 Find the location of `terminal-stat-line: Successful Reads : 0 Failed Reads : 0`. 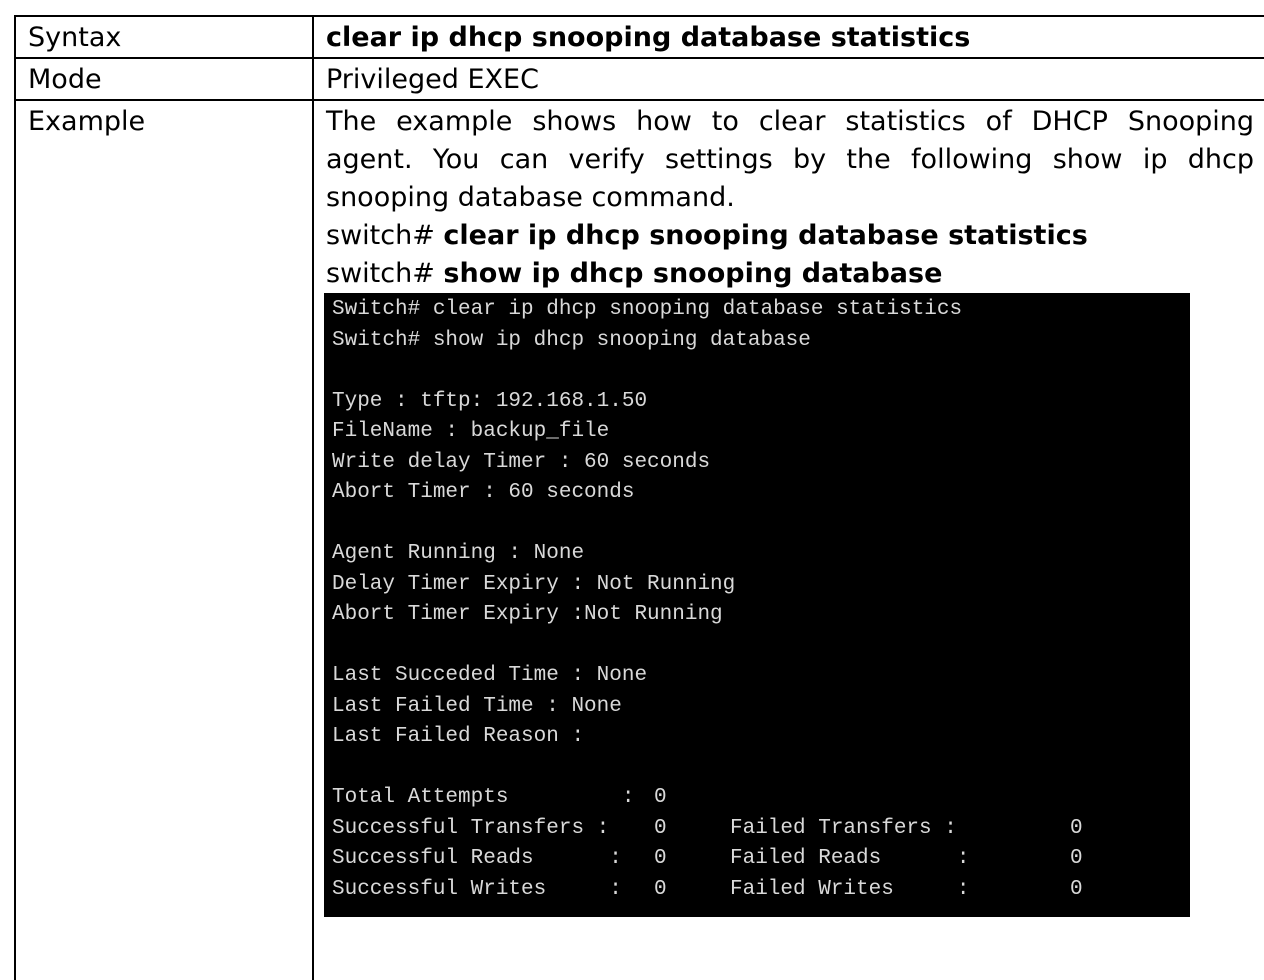

terminal-stat-line: Successful Reads : 0 Failed Reads : 0 is located at coordinates (761, 859).